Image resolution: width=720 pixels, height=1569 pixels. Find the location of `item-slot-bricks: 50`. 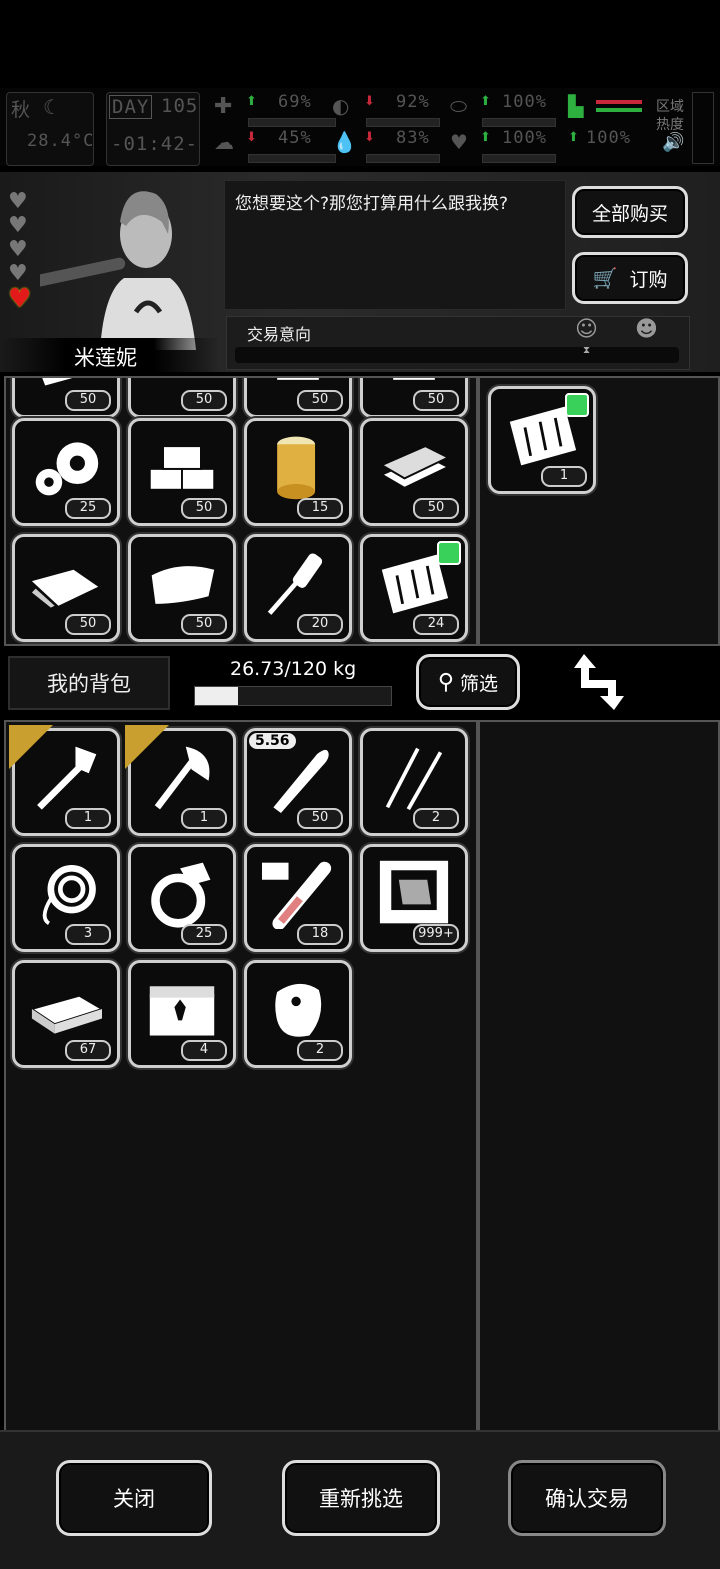

item-slot-bricks: 50 is located at coordinates (182, 472).